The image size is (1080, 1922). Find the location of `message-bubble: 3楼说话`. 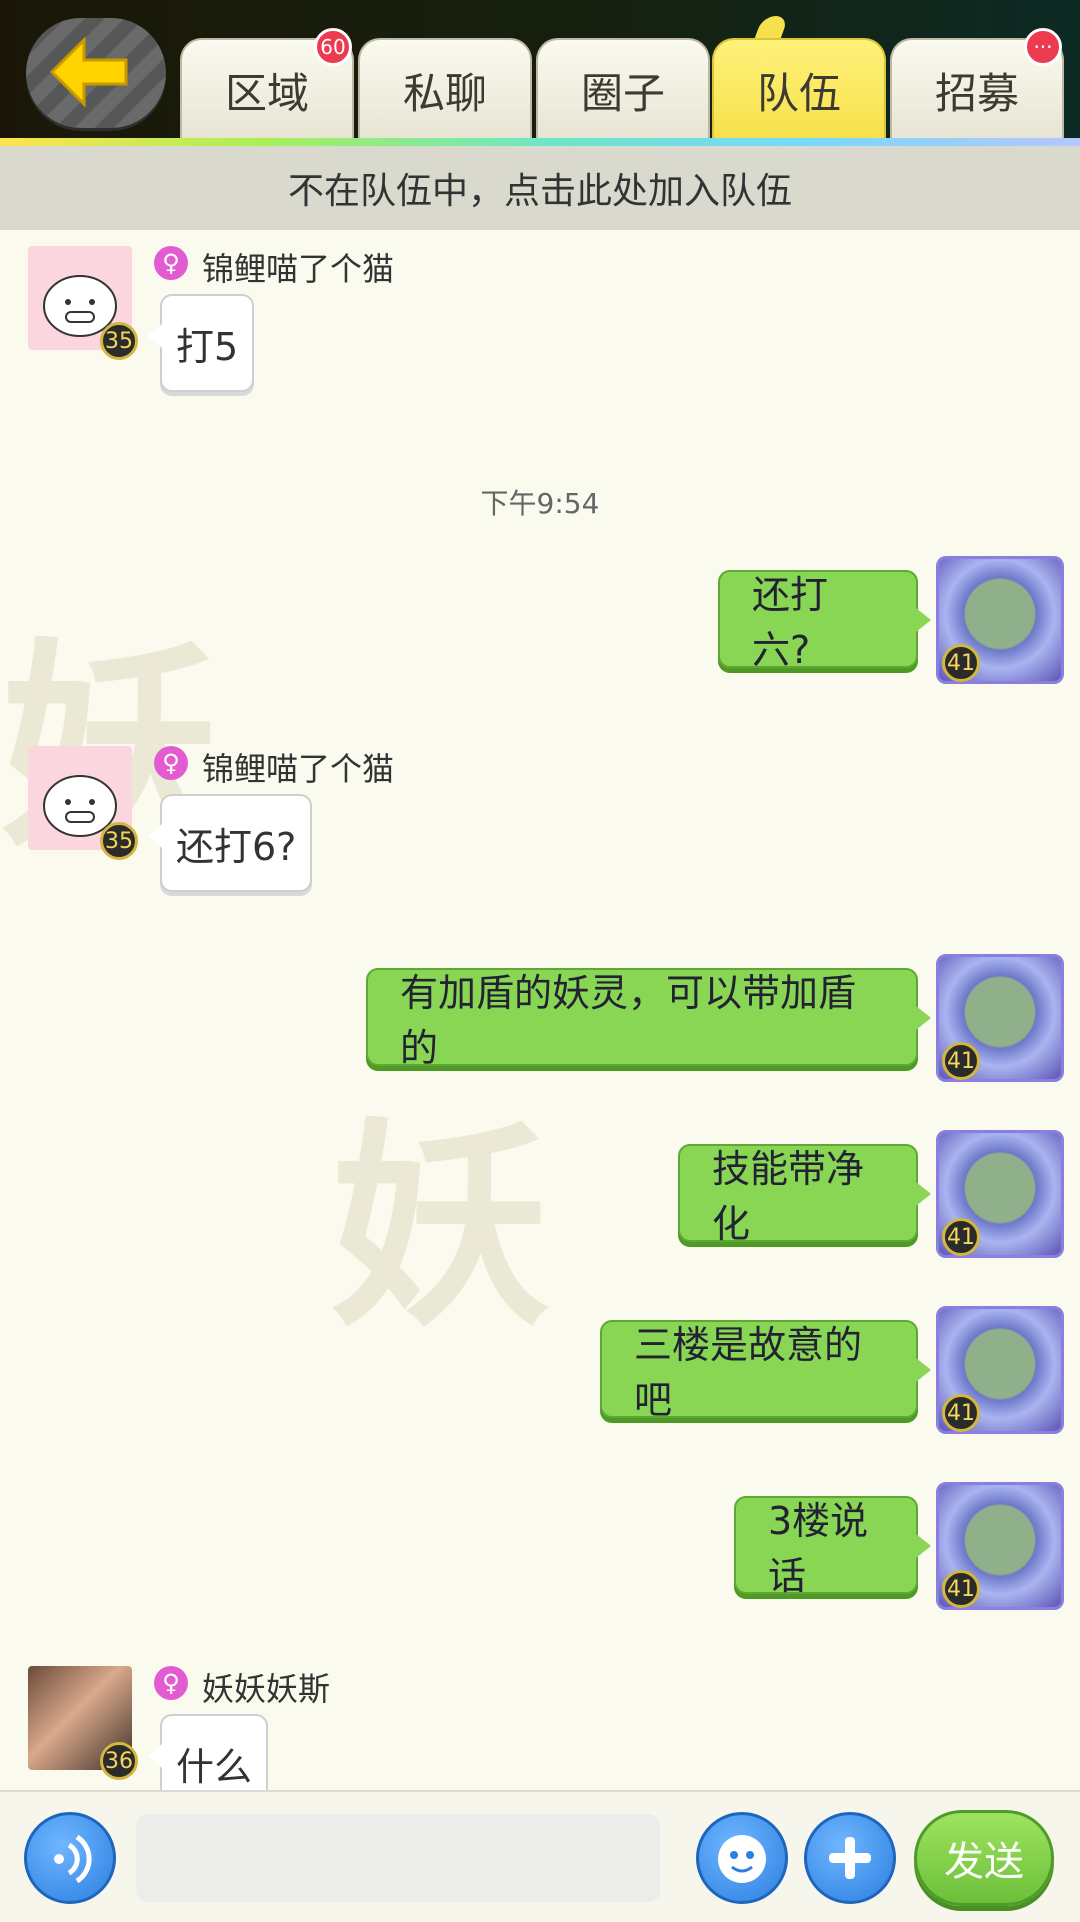

message-bubble: 3楼说话 is located at coordinates (832, 1547).